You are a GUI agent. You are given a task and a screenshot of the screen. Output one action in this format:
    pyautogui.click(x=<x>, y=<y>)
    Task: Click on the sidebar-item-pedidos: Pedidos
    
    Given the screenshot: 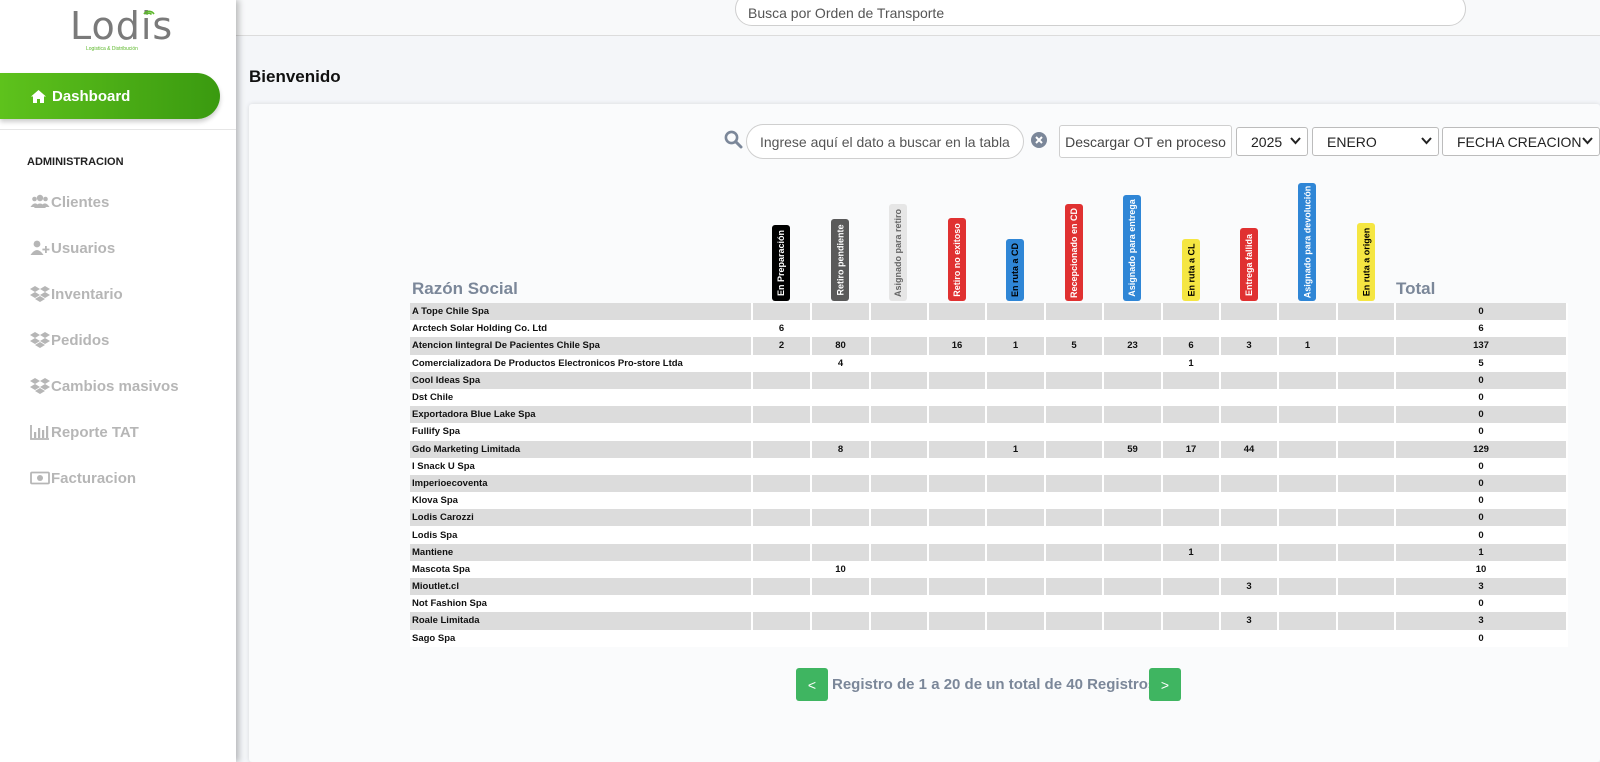 What is the action you would take?
    pyautogui.click(x=69, y=340)
    